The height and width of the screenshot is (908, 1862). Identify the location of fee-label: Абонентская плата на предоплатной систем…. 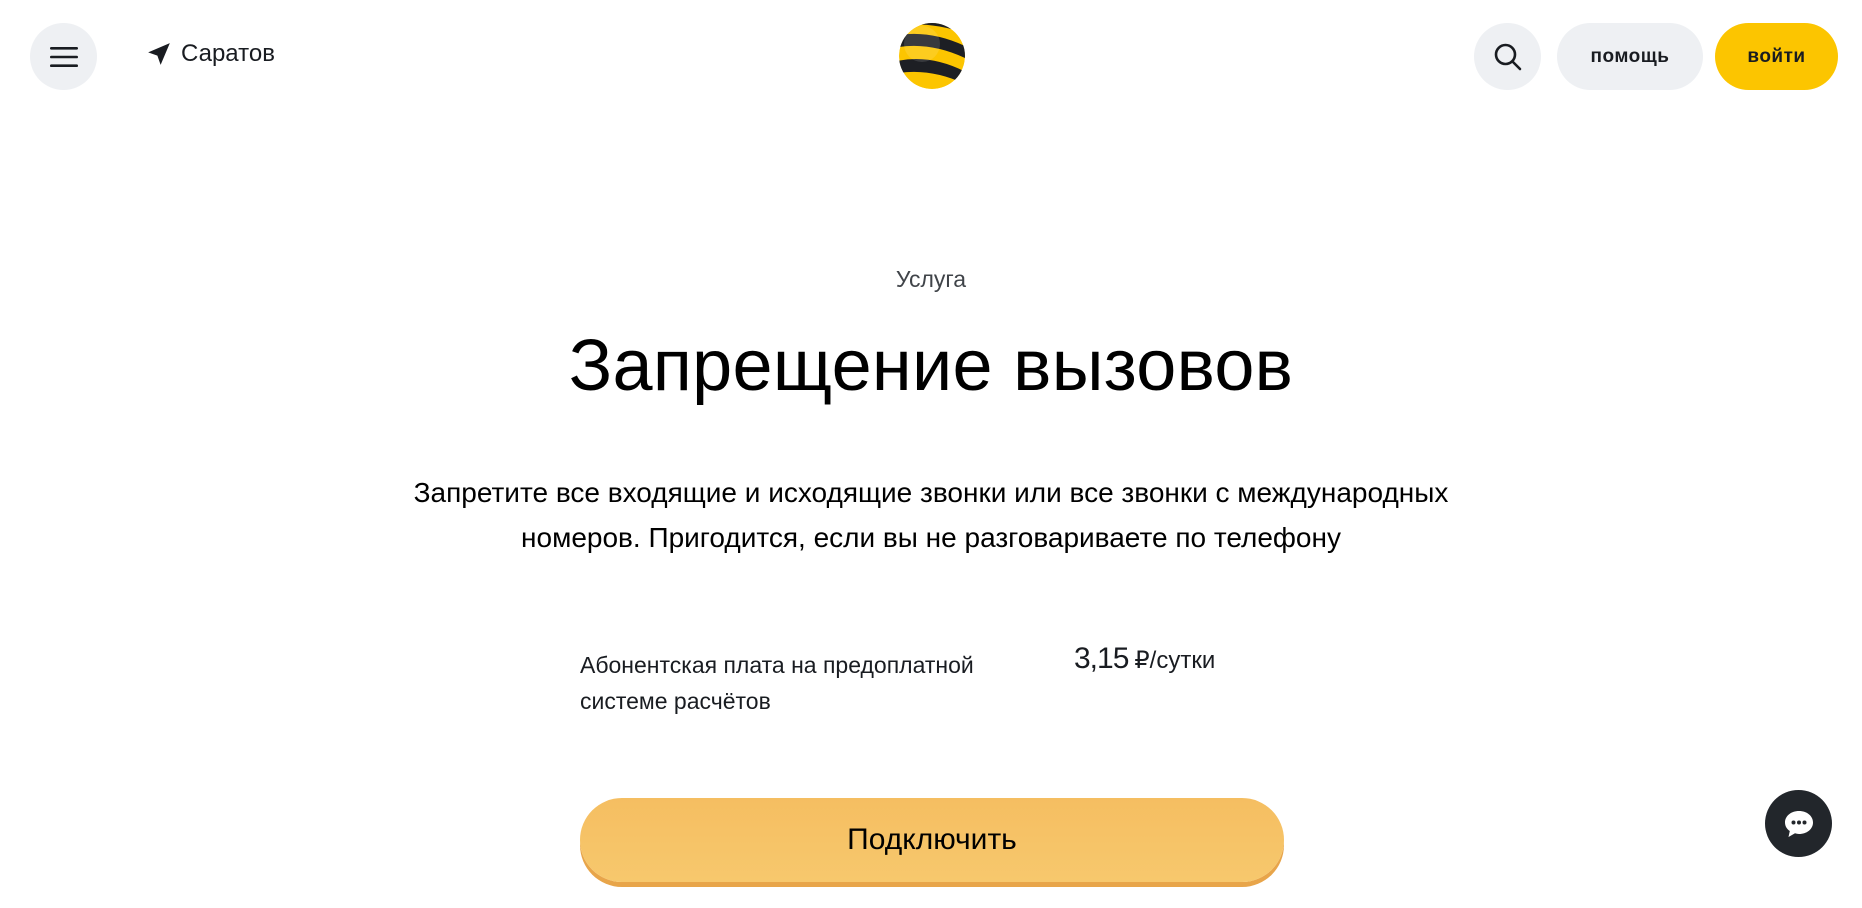
(777, 683).